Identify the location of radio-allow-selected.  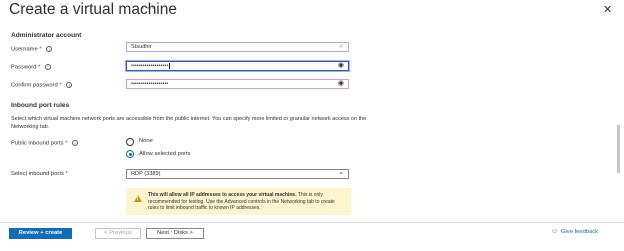
(130, 154).